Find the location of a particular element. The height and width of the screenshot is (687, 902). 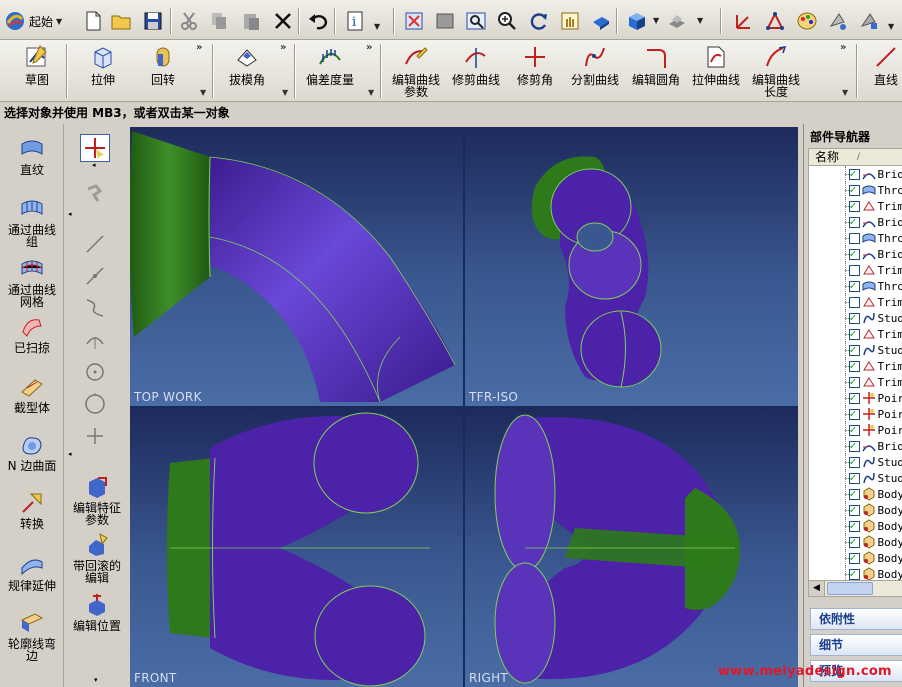

zoom-region-icon is located at coordinates (476, 21).